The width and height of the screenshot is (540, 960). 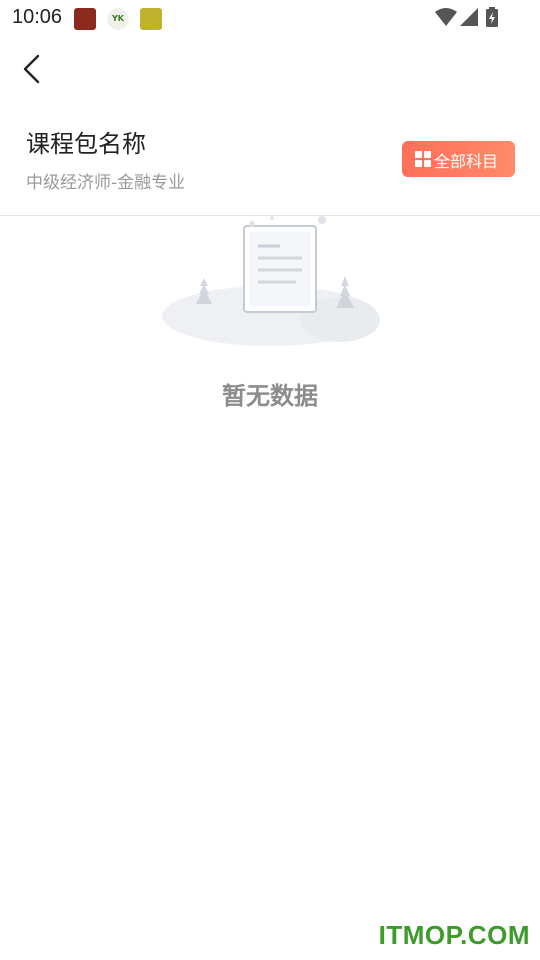 I want to click on empty-document-illustration, so click(x=271, y=281).